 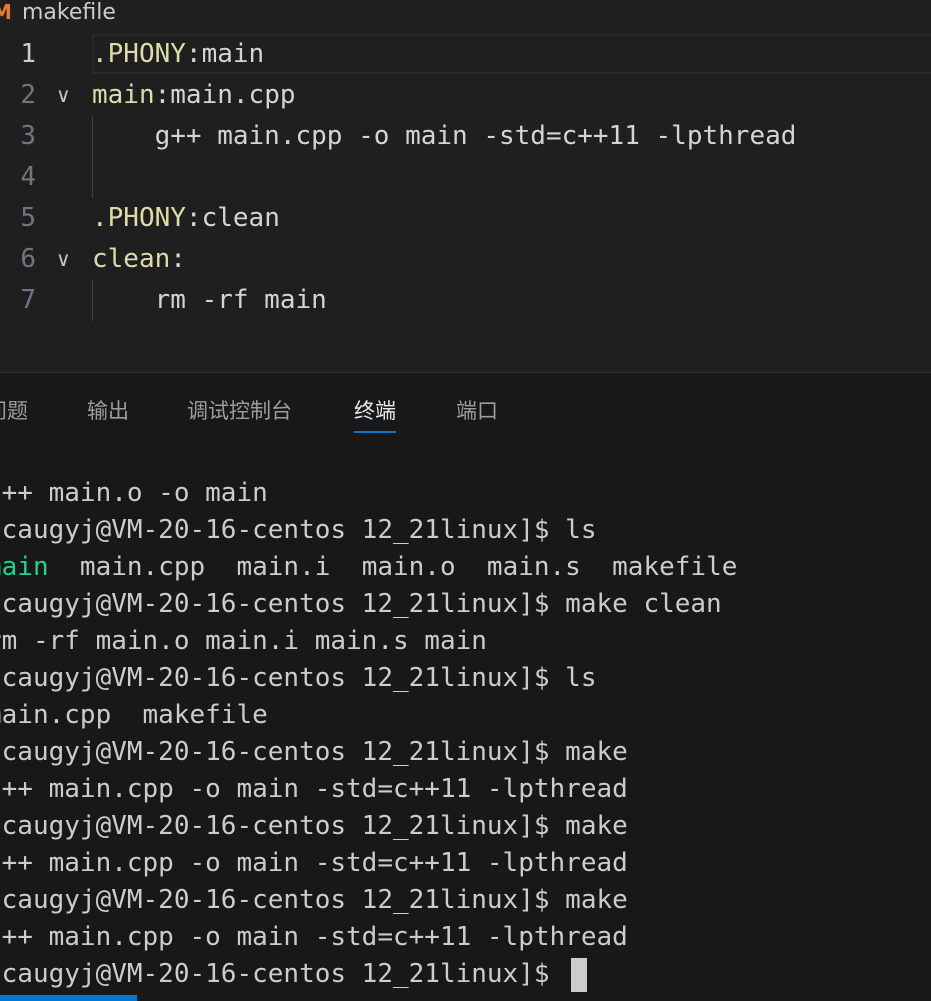 I want to click on makefile-icon: M, so click(x=6, y=12).